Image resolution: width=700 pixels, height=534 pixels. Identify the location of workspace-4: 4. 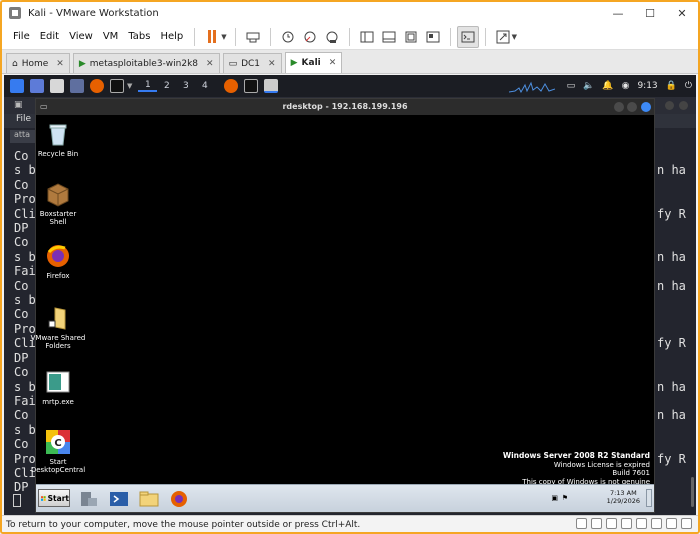
(204, 86).